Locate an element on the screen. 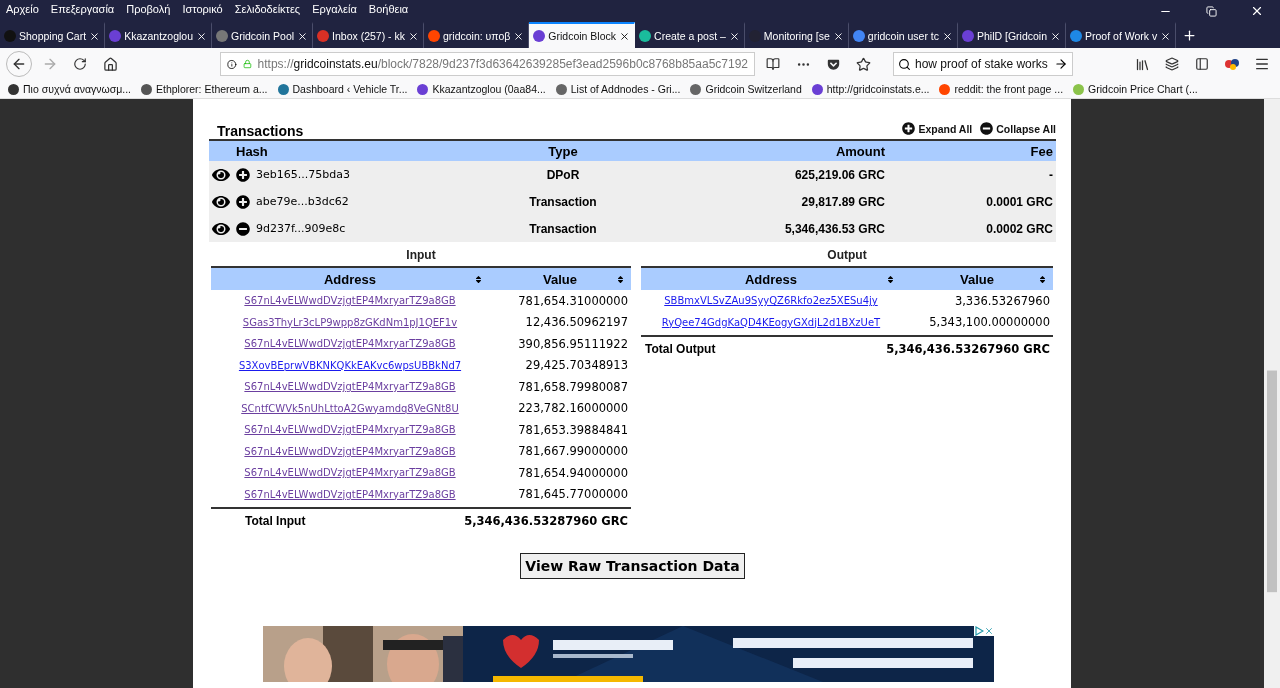  value-cell-text: 781,654.94000000 is located at coordinates (573, 472).